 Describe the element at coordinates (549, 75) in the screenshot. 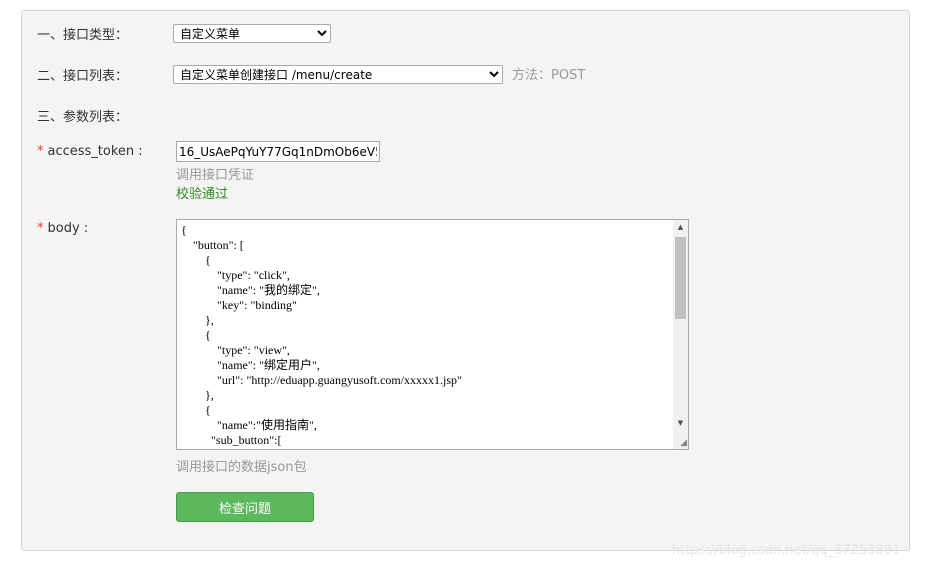

I see `http-method-text: 方法：POST` at that location.